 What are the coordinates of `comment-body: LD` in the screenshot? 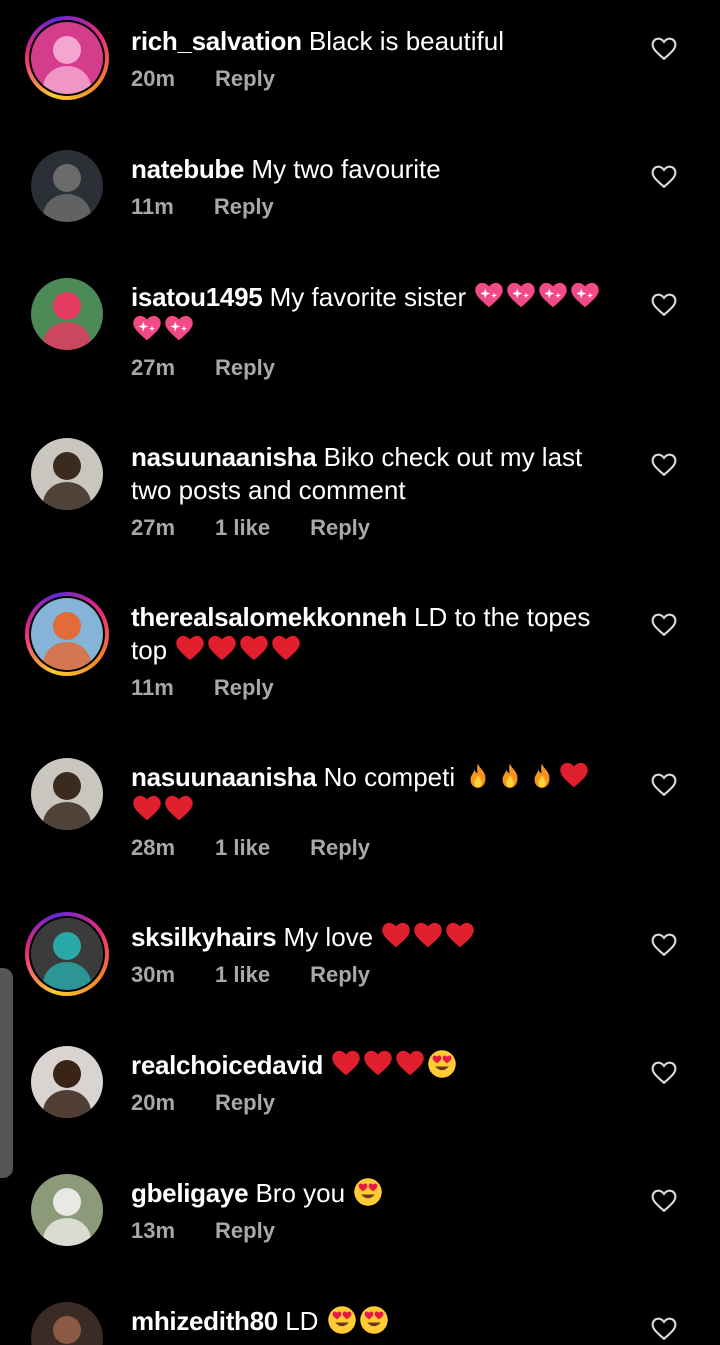 It's located at (302, 1321).